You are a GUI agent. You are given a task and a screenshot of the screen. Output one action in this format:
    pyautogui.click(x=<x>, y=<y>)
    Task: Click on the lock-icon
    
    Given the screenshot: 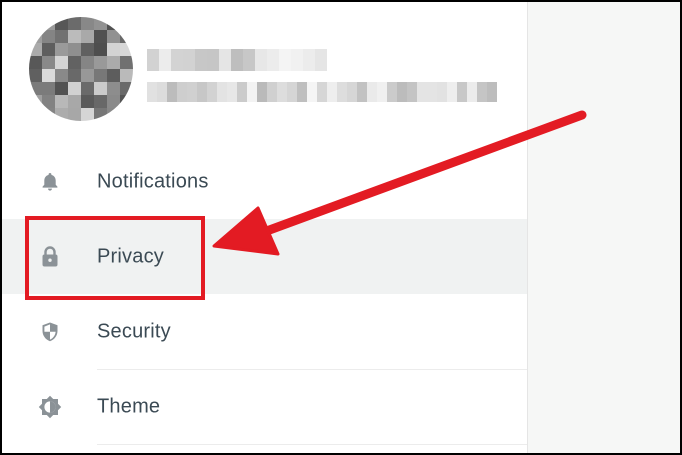 What is the action you would take?
    pyautogui.click(x=50, y=257)
    